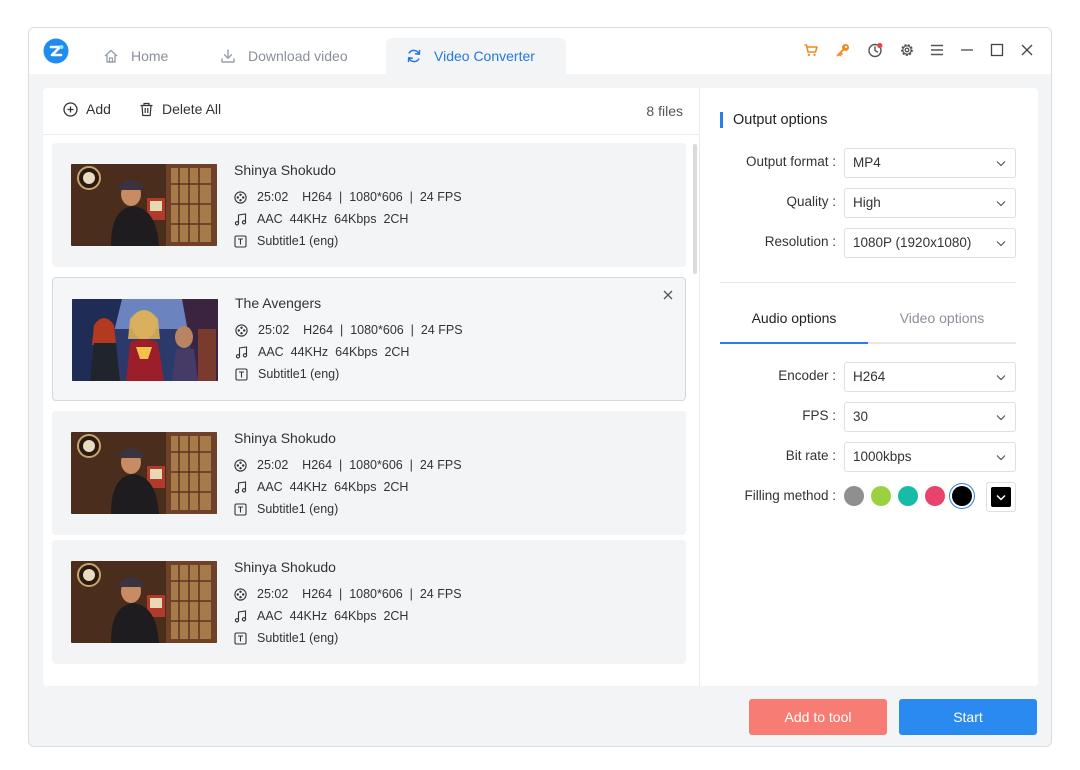 Image resolution: width=1080 pixels, height=770 pixels. Describe the element at coordinates (937, 50) in the screenshot. I see `menu-icon` at that location.